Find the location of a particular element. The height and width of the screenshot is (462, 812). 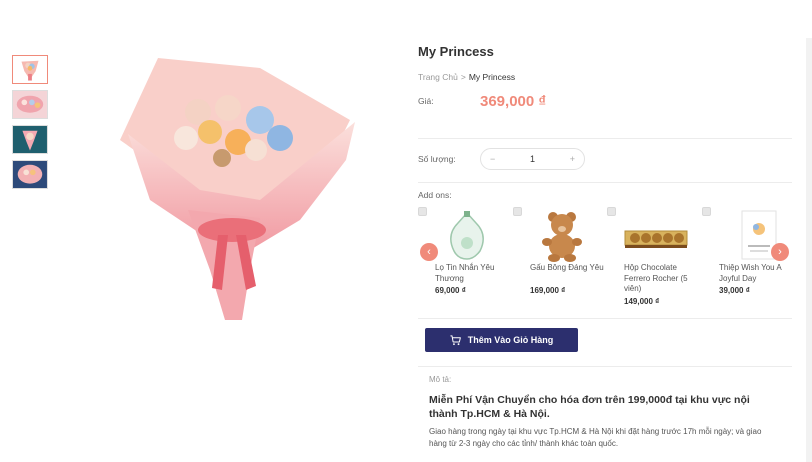

bouquet-dark-thumbnail-image is located at coordinates (30, 139).